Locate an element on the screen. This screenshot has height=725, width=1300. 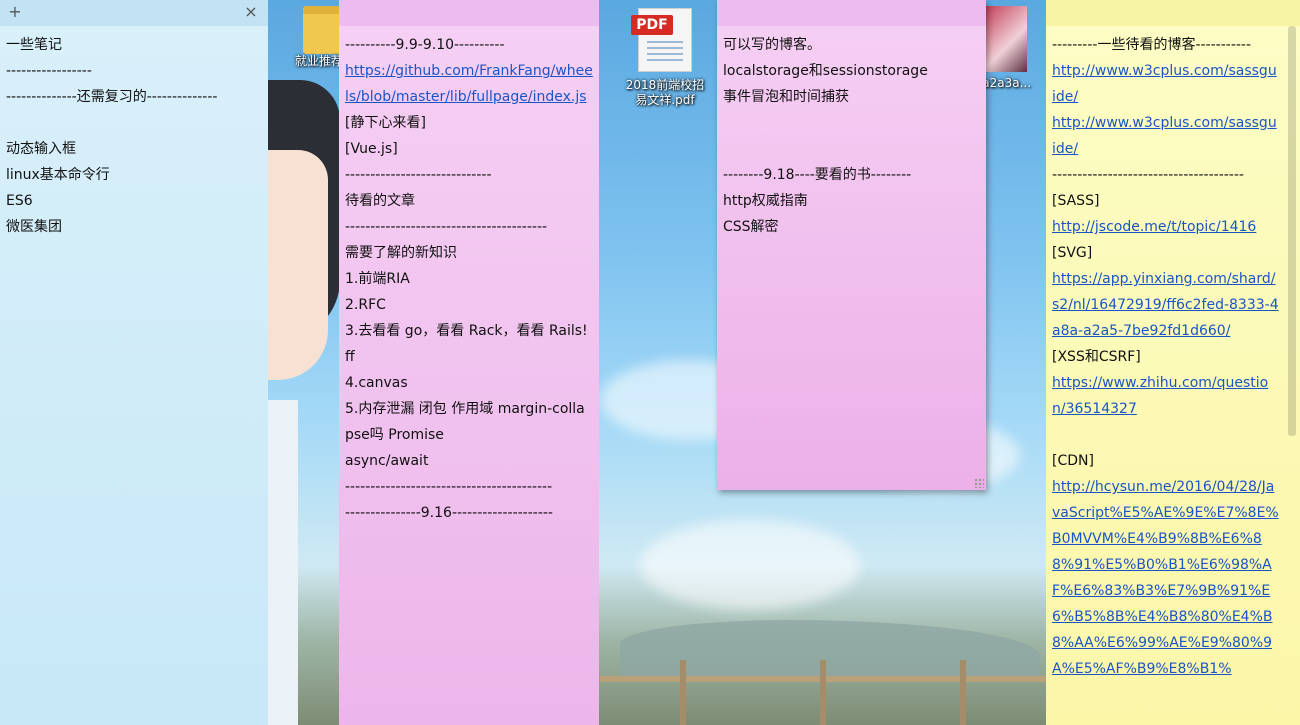
note-line: [XSS和CSRF] is located at coordinates (1096, 357).